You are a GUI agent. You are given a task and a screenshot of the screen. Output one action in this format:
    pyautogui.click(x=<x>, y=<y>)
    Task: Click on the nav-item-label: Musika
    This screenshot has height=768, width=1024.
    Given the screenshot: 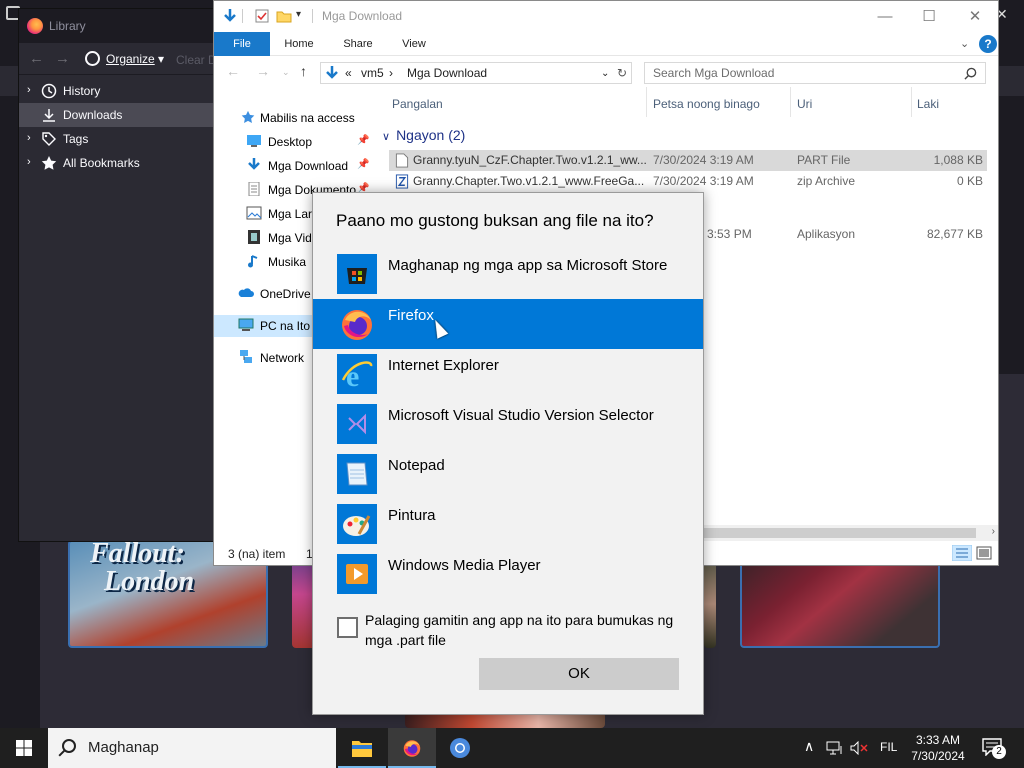 What is the action you would take?
    pyautogui.click(x=287, y=262)
    